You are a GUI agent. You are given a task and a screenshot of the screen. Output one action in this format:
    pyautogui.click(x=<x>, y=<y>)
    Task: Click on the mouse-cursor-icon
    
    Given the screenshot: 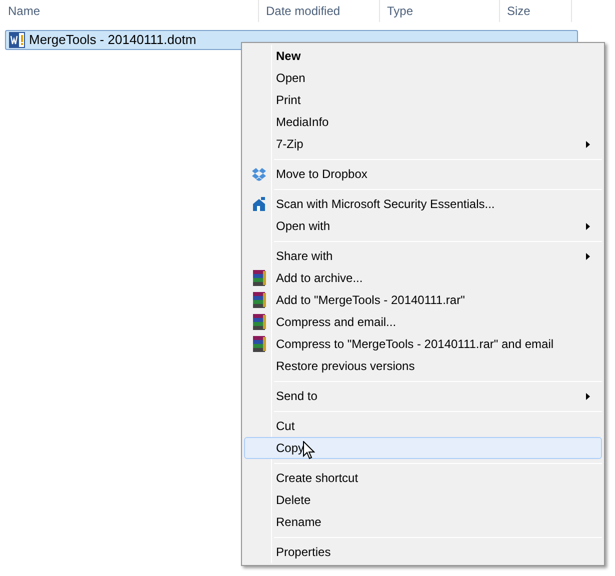 What is the action you would take?
    pyautogui.click(x=309, y=450)
    